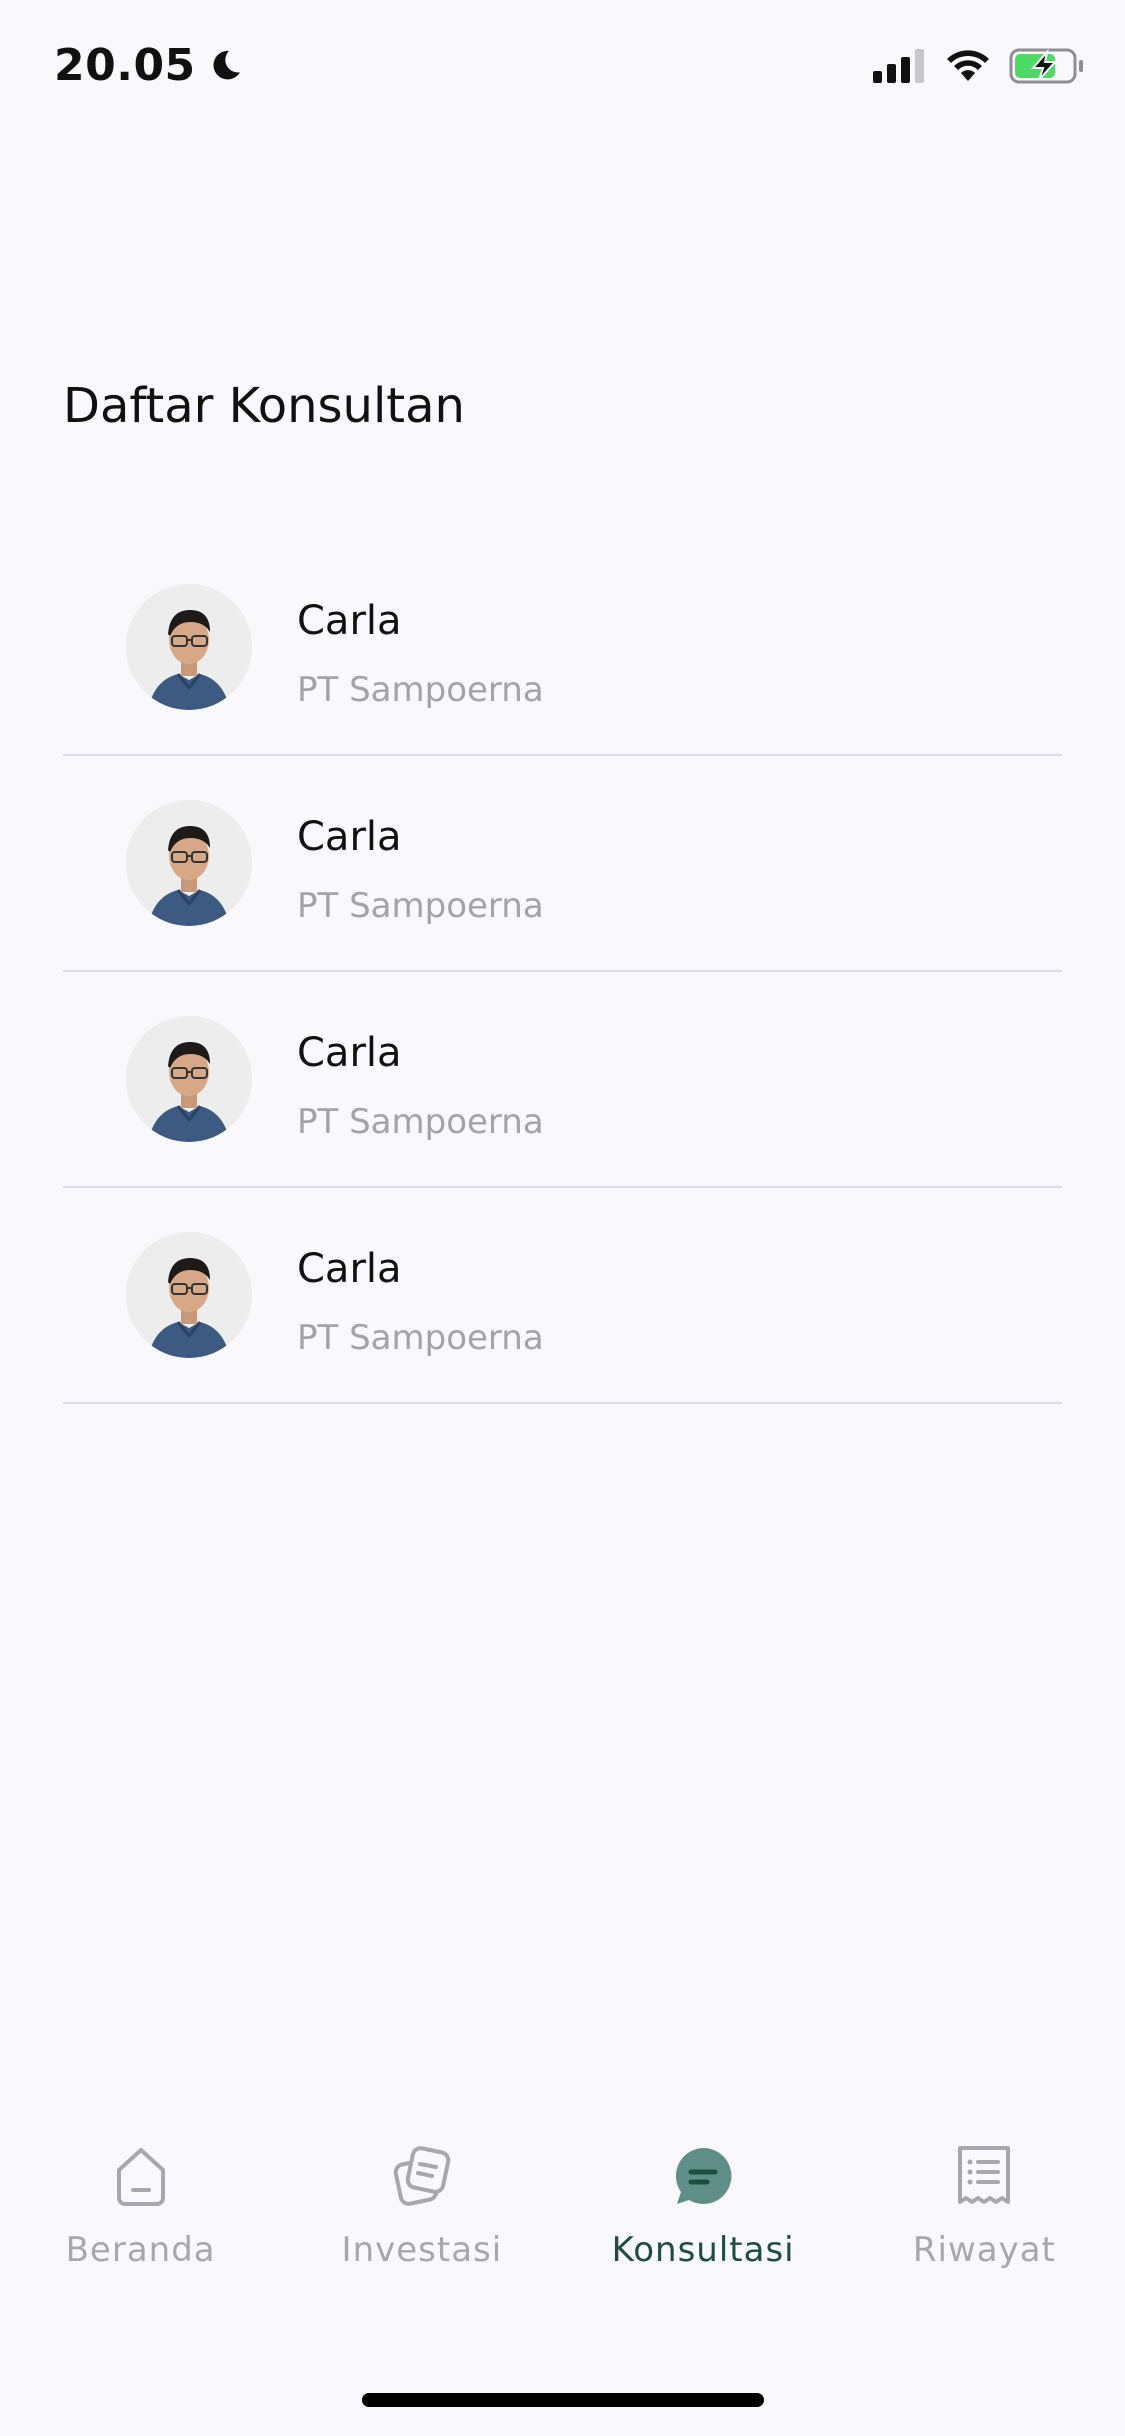 The image size is (1125, 2436). What do you see at coordinates (422, 2176) in the screenshot?
I see `investment-icon` at bounding box center [422, 2176].